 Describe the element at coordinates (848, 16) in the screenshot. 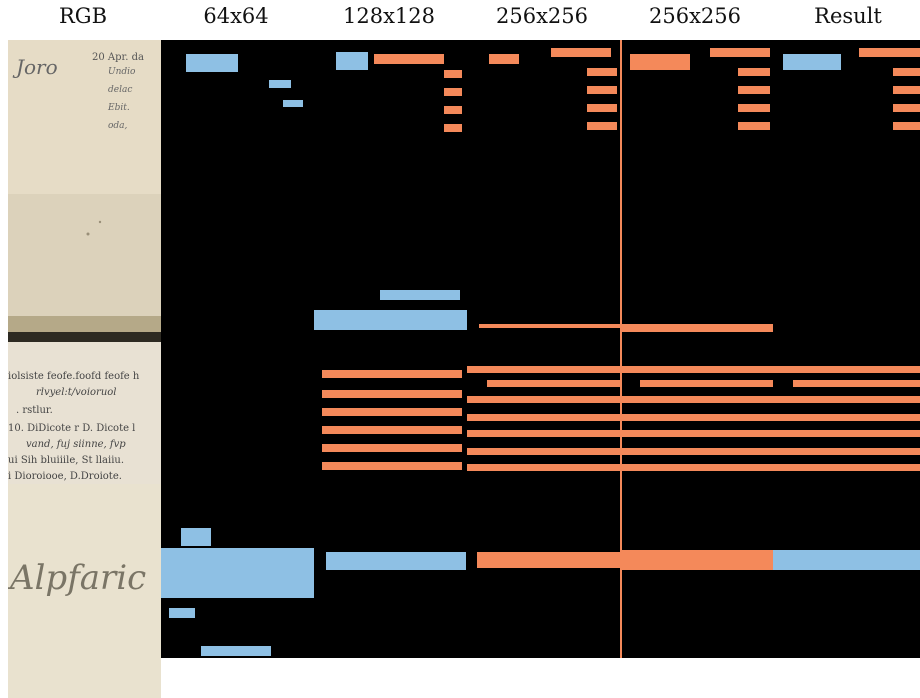

I see `col-label-result: Result` at that location.